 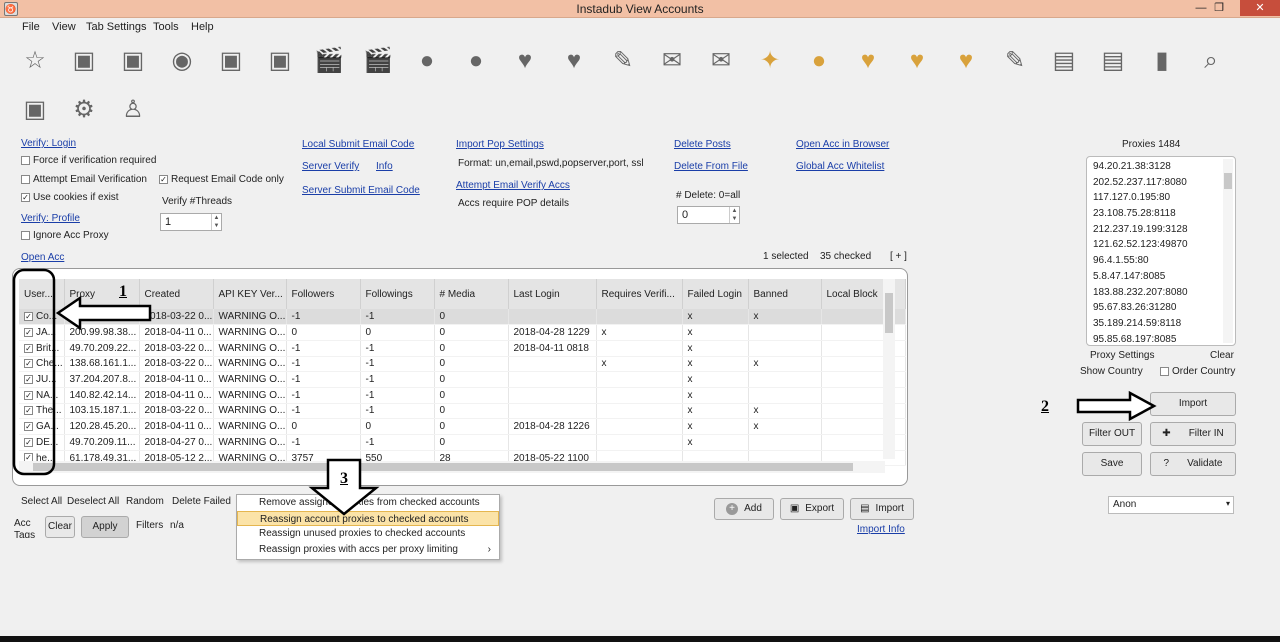 What do you see at coordinates (103, 313) in the screenshot?
I see `arrow-left-icon` at bounding box center [103, 313].